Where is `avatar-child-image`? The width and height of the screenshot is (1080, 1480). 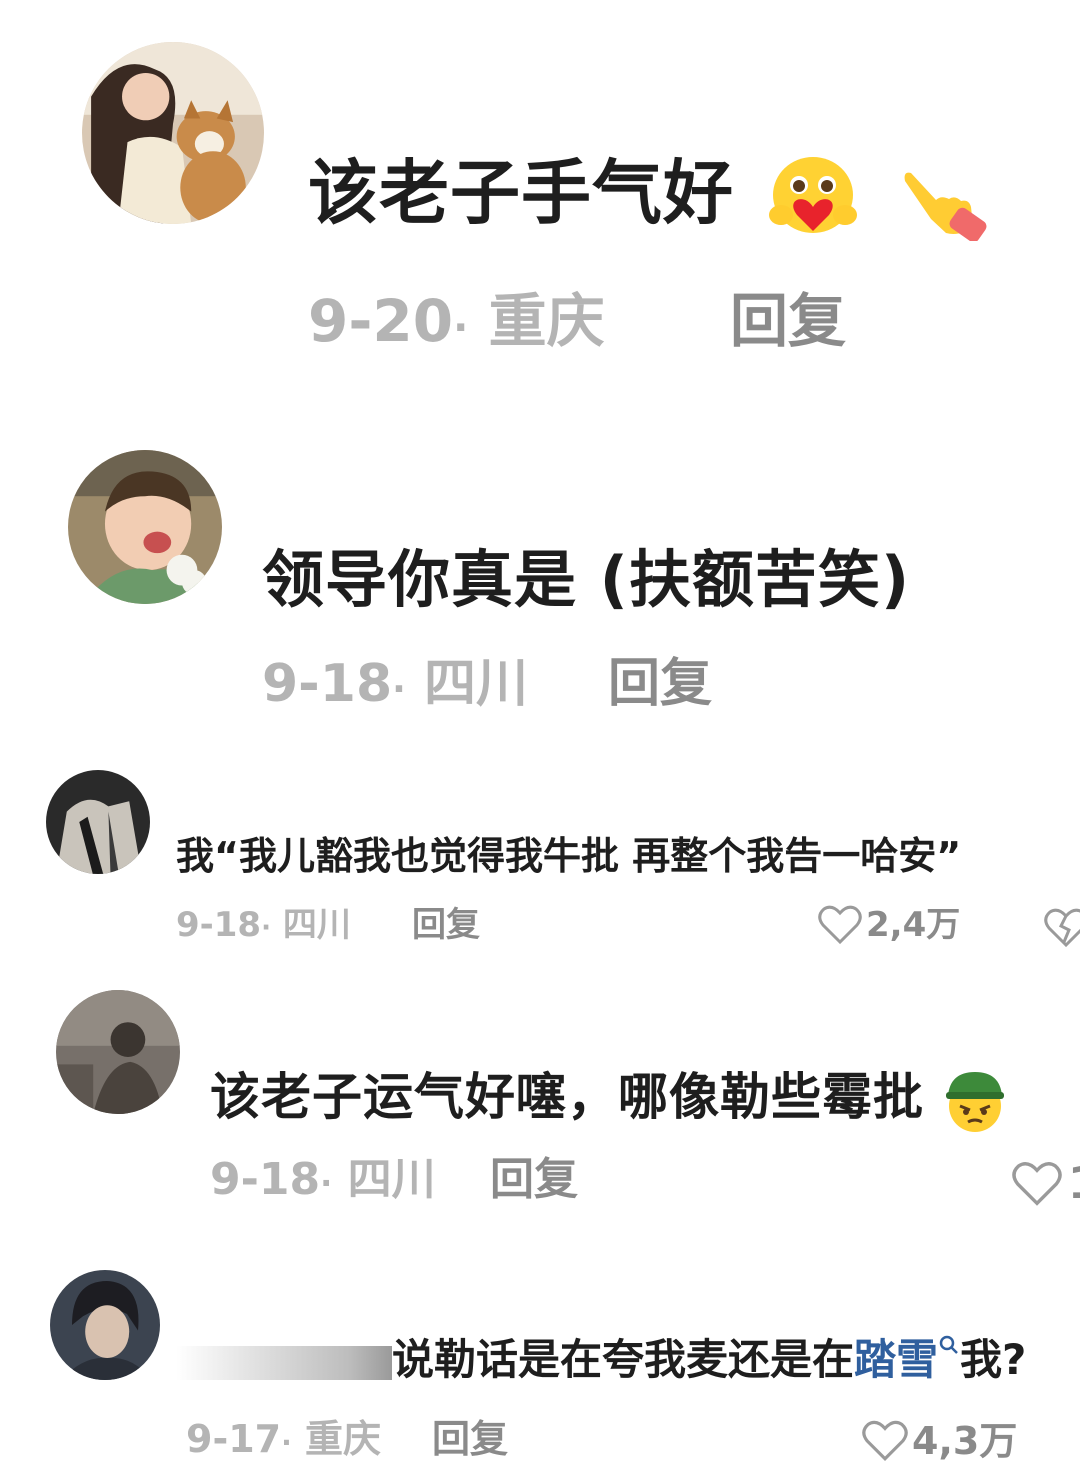
avatar-child-image is located at coordinates (145, 527).